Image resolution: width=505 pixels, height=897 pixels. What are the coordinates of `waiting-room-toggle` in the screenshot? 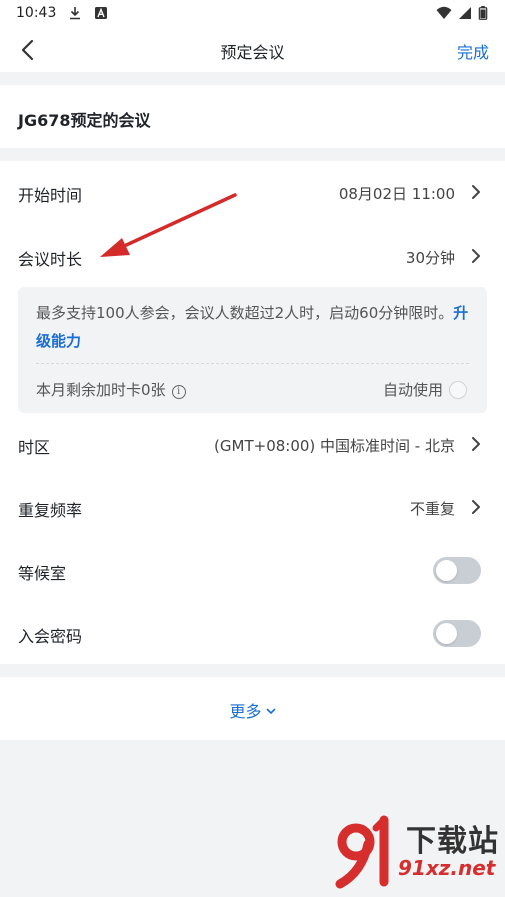 It's located at (457, 570).